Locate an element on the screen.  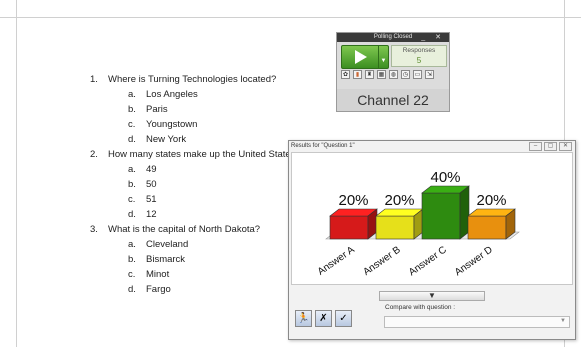
bar-2-front is located at coordinates (395, 227).